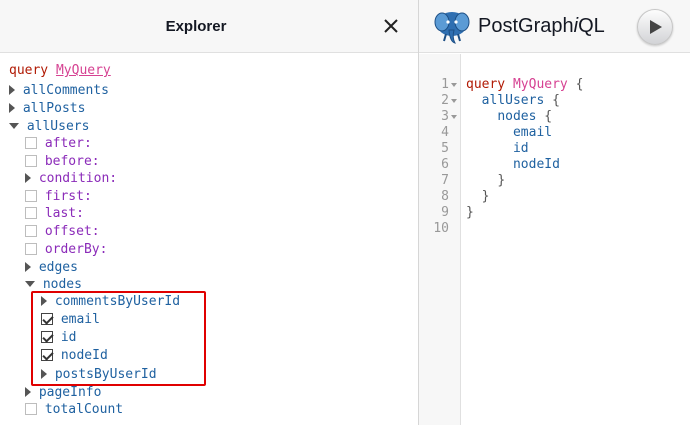 The height and width of the screenshot is (425, 690). What do you see at coordinates (452, 27) in the screenshot?
I see `elephant-logo-icon` at bounding box center [452, 27].